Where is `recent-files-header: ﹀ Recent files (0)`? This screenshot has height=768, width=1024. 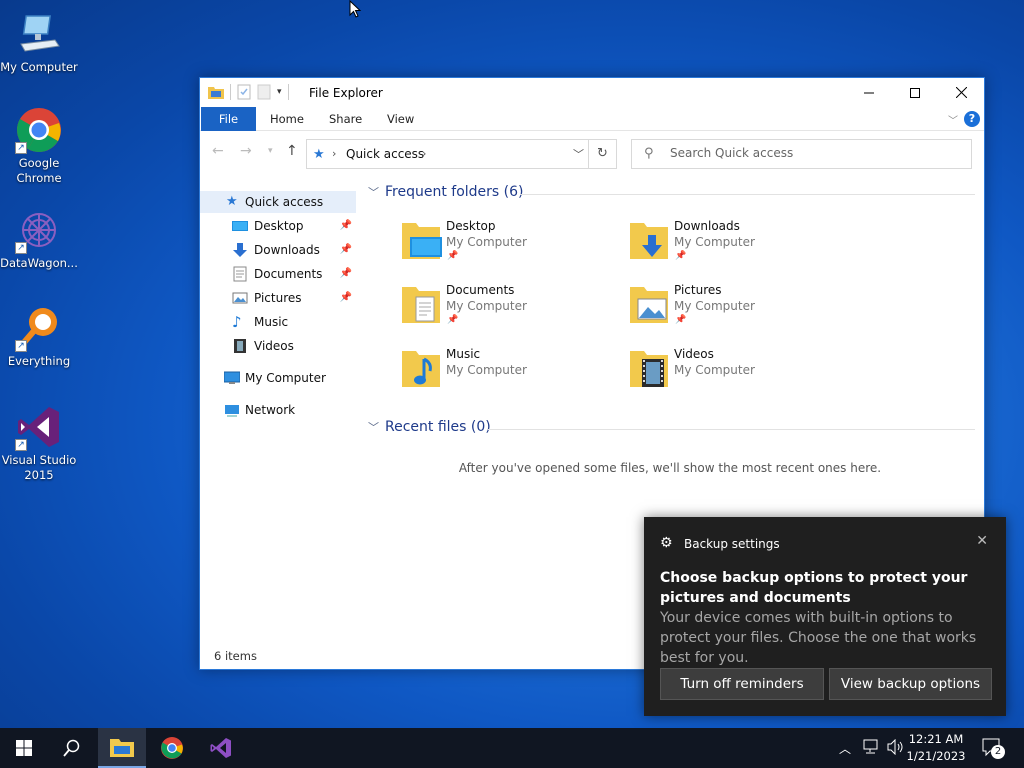 recent-files-header: ﹀ Recent files (0) is located at coordinates (429, 429).